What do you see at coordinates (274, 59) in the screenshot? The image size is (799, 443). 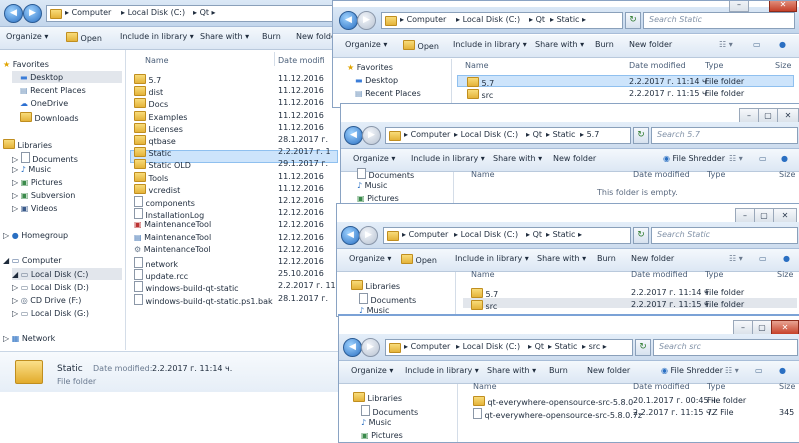 I see `column-divider` at bounding box center [274, 59].